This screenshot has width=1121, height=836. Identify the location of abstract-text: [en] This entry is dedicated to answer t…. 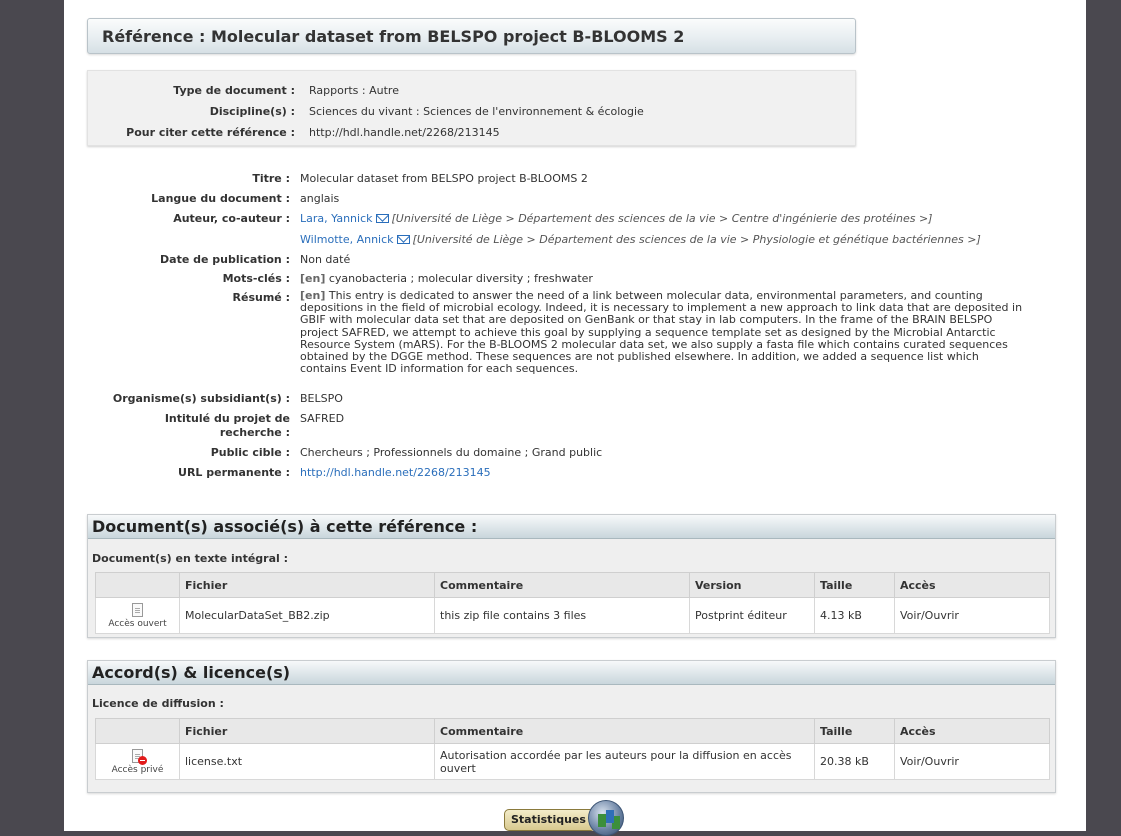
(690, 332).